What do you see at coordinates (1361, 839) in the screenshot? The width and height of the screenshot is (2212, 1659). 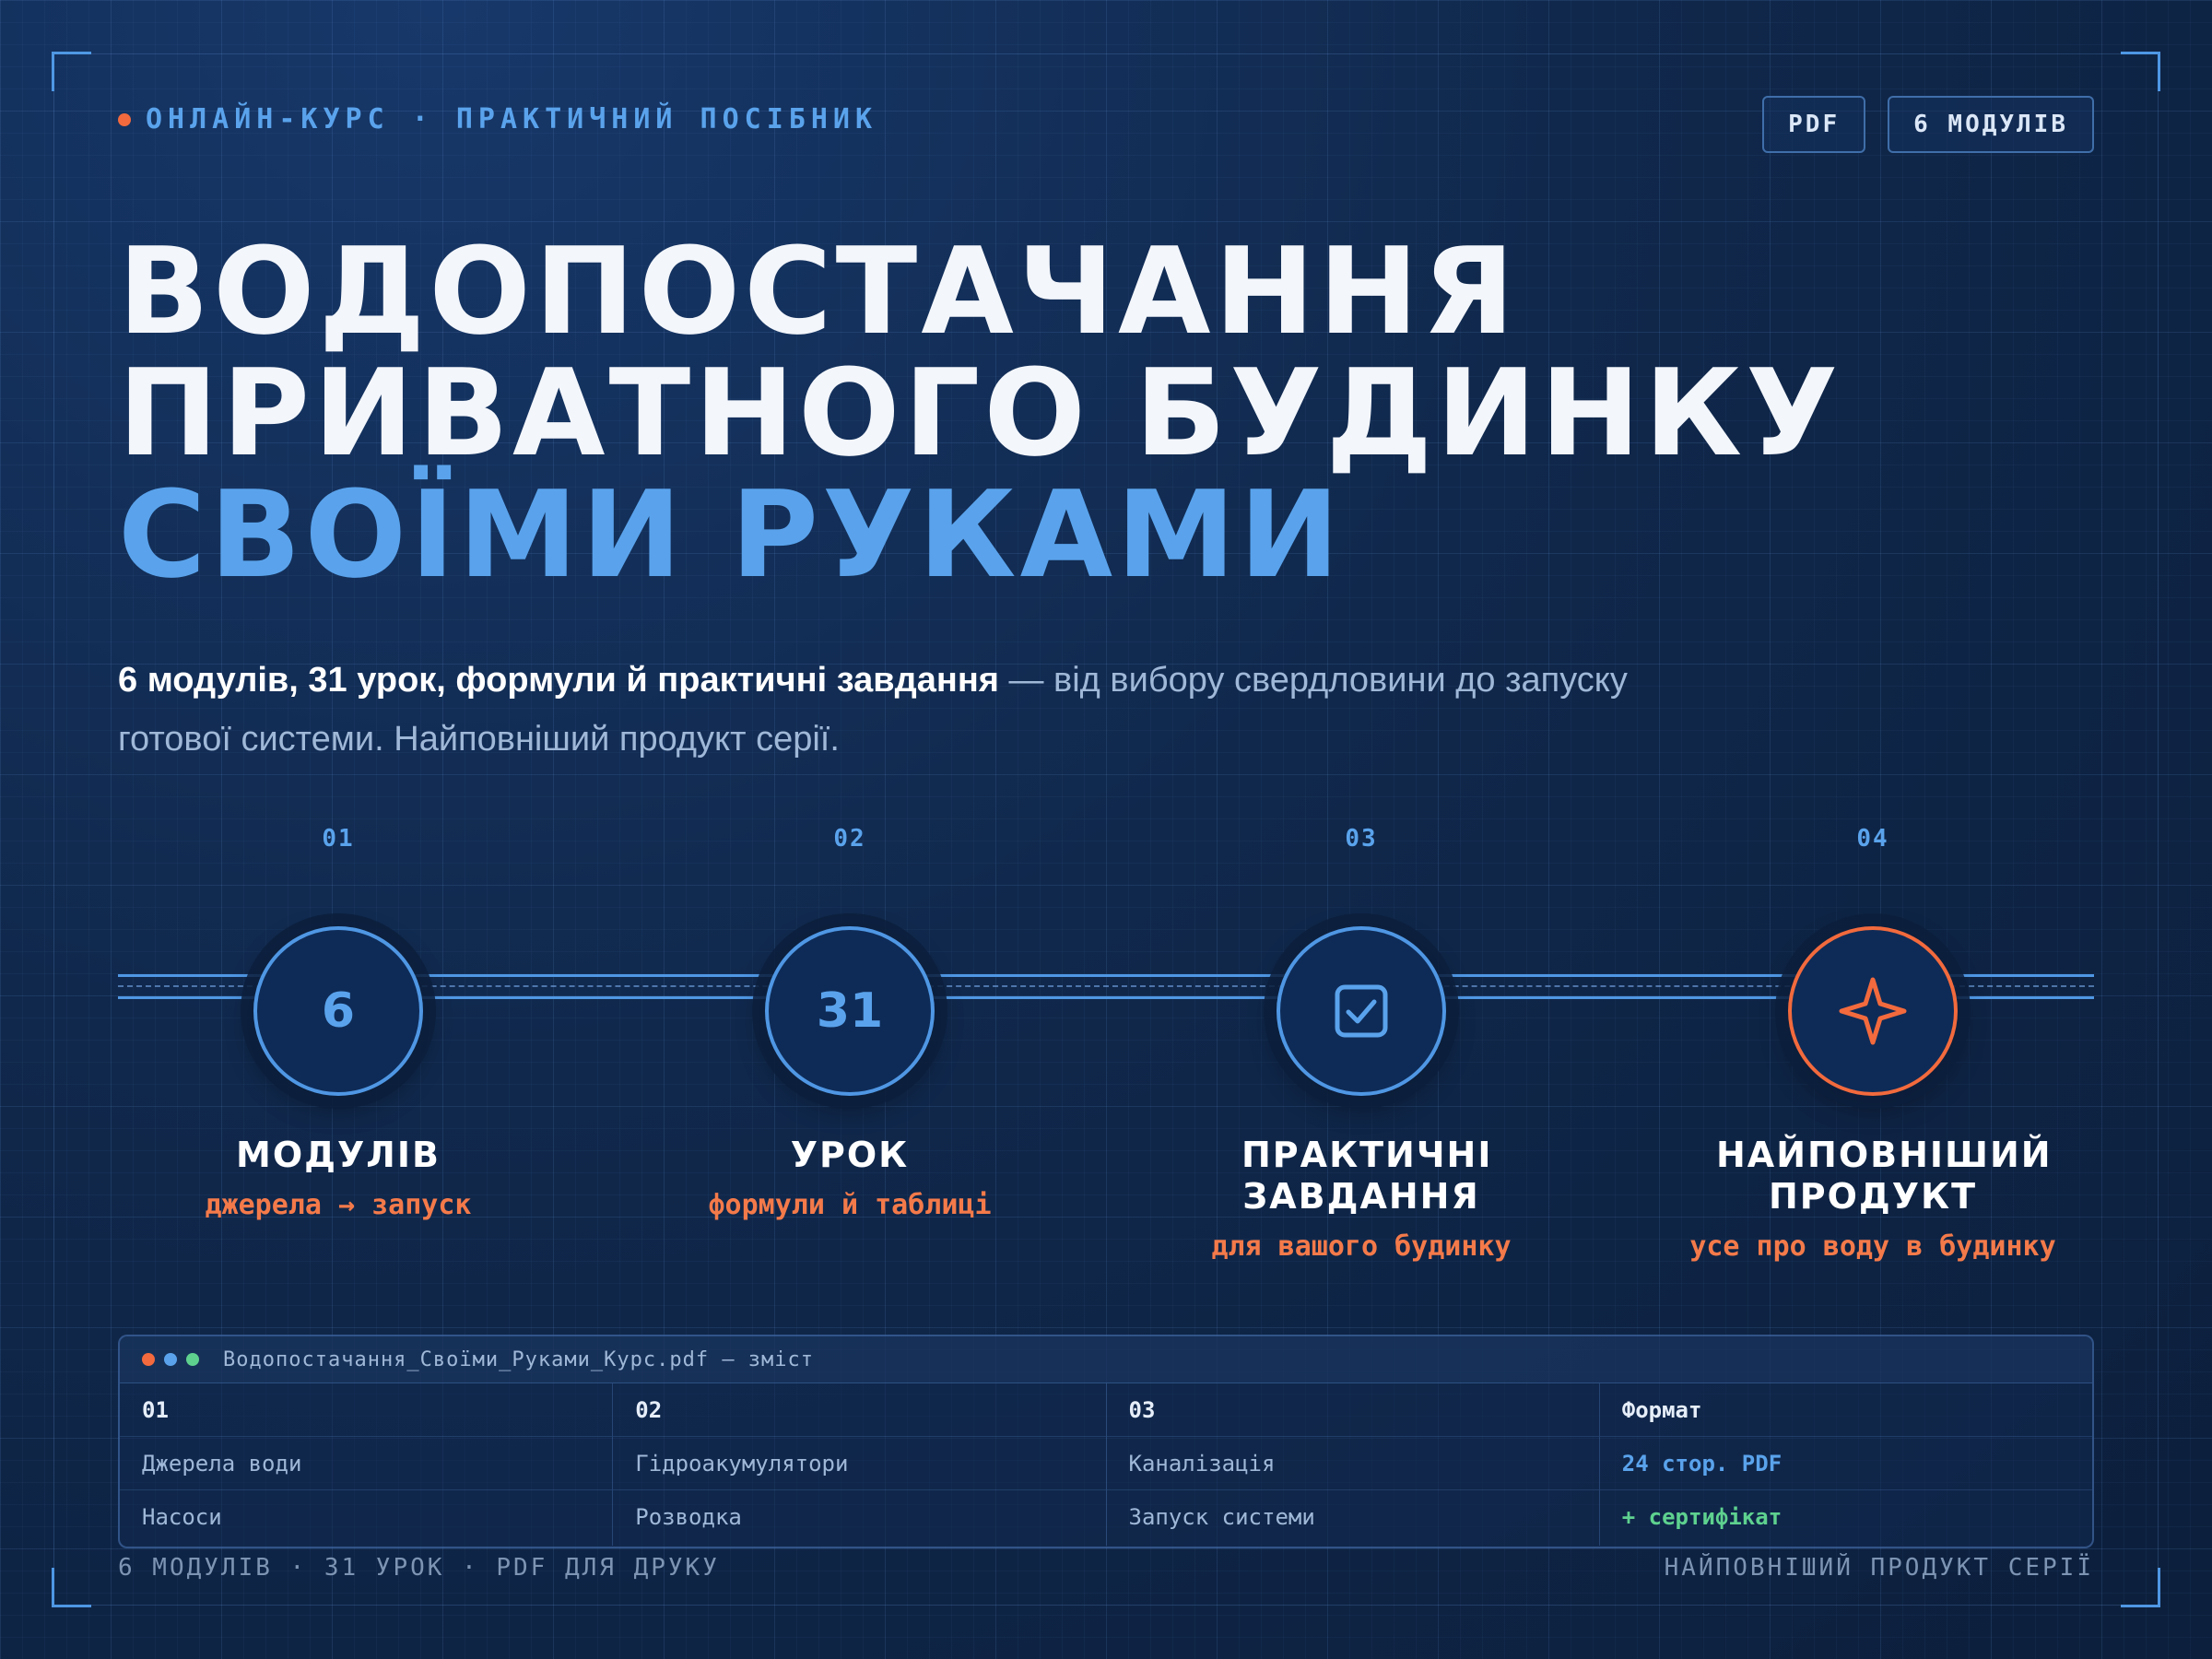 I see `step-number: 03` at bounding box center [1361, 839].